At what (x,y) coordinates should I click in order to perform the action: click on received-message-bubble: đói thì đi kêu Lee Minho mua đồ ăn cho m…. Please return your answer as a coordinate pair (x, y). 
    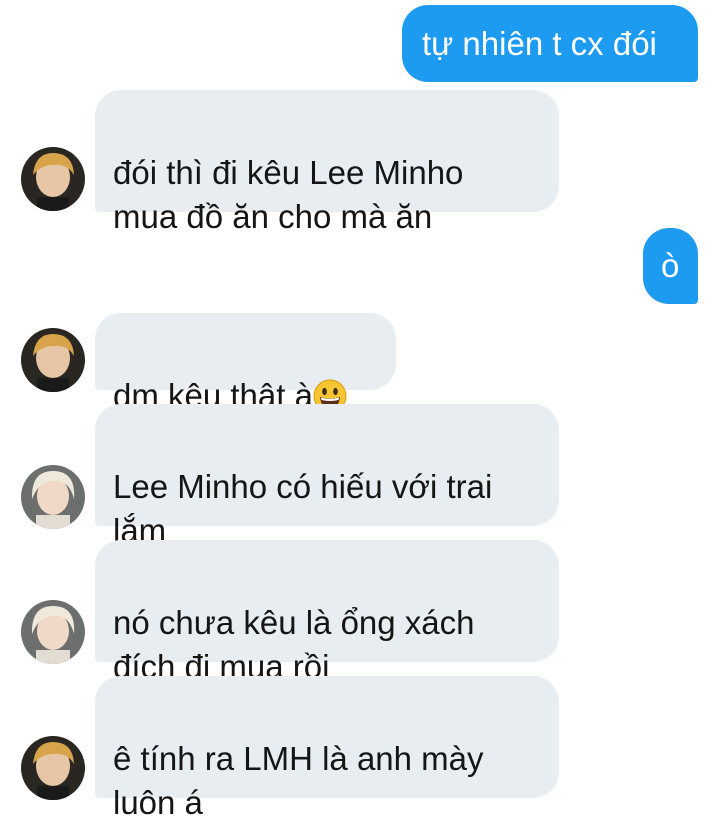
    Looking at the image, I should click on (327, 162).